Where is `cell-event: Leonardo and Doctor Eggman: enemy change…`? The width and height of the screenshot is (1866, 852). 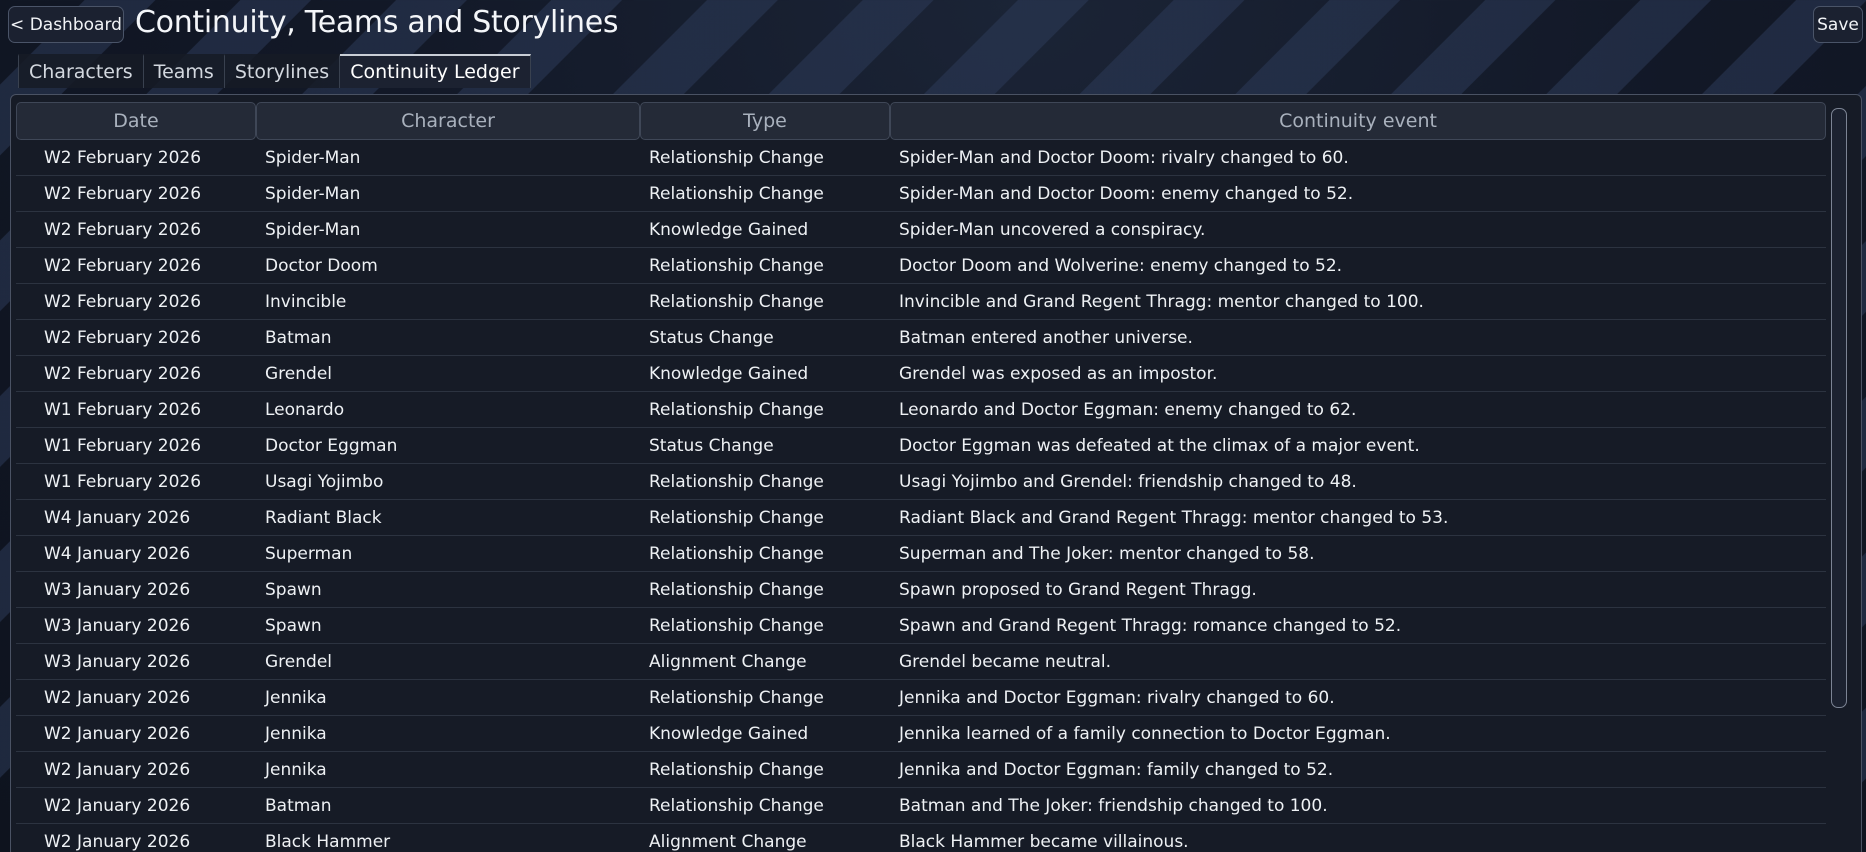
cell-event: Leonardo and Doctor Eggman: enemy change… is located at coordinates (1358, 410).